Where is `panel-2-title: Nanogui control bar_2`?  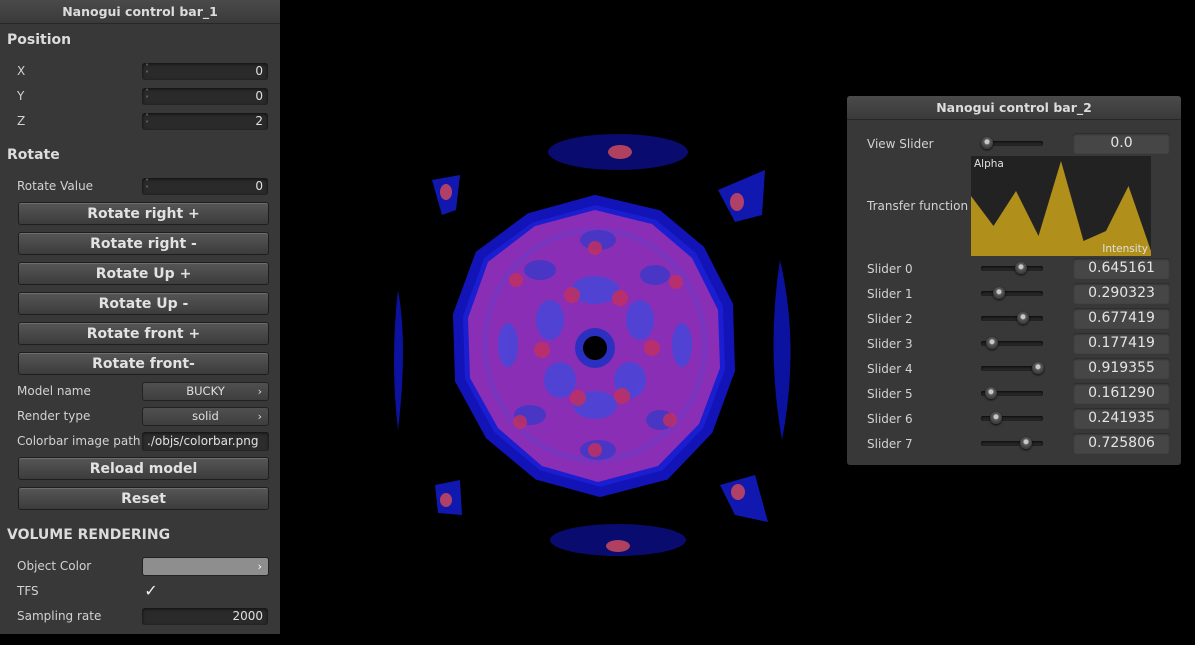 panel-2-title: Nanogui control bar_2 is located at coordinates (1014, 108).